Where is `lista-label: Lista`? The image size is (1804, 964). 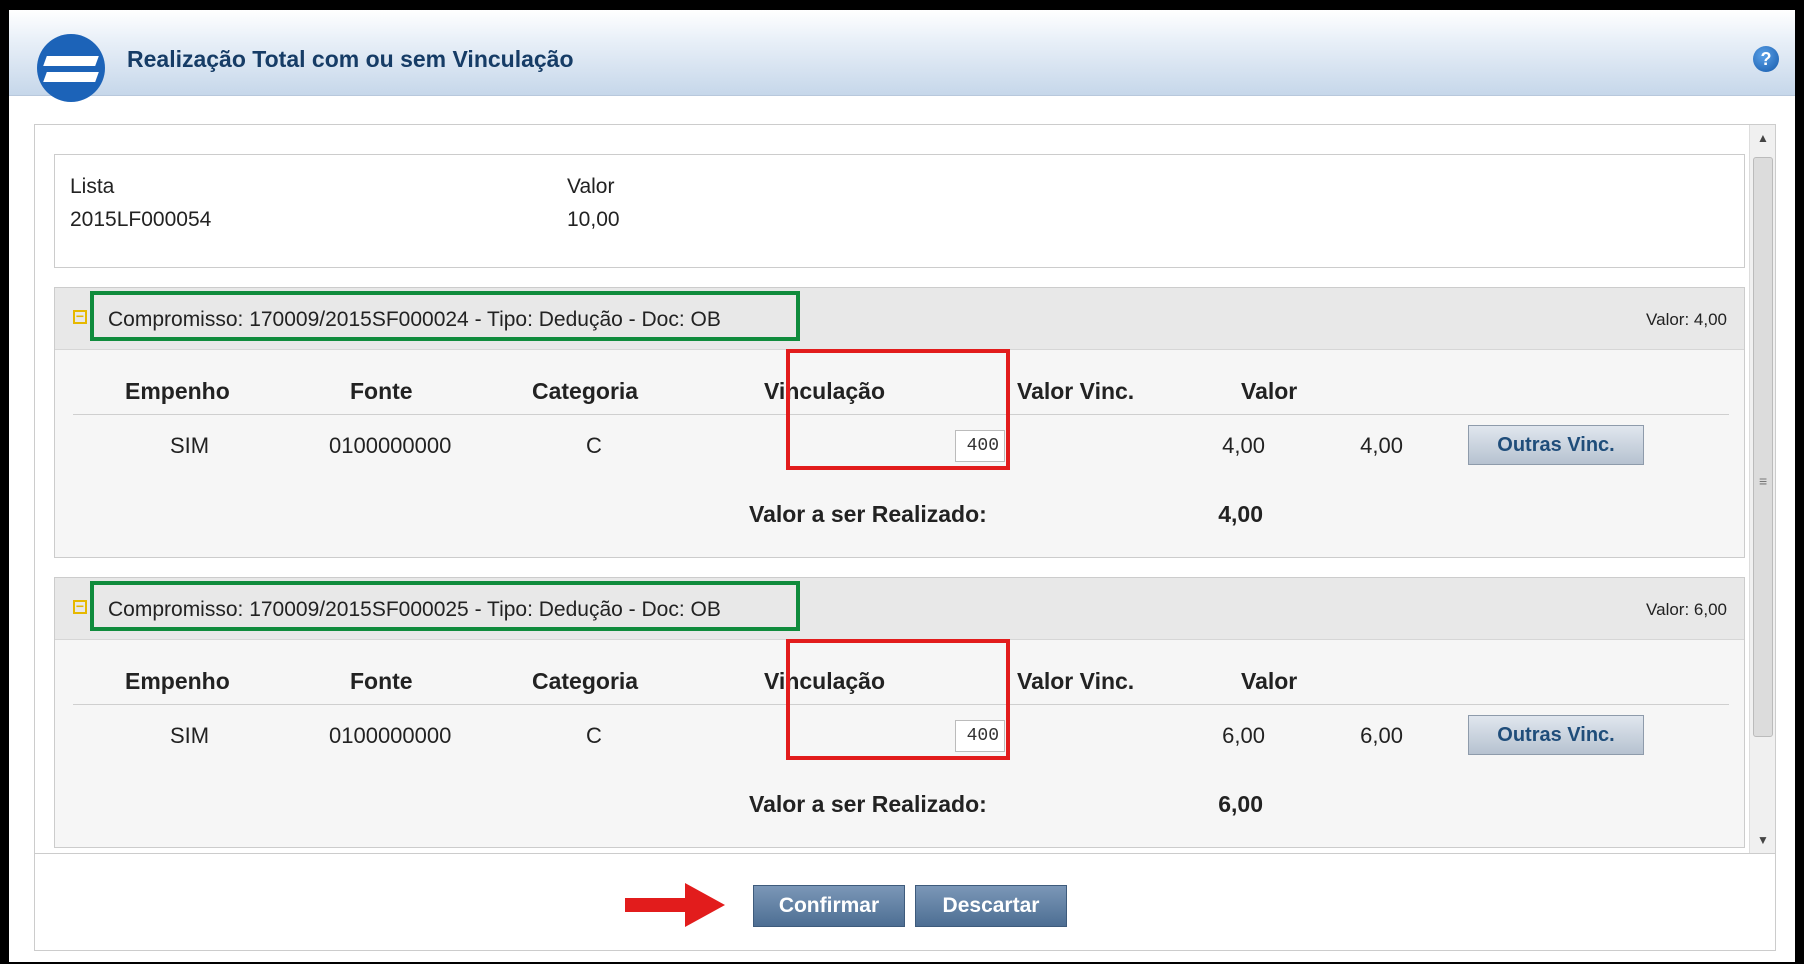 lista-label: Lista is located at coordinates (92, 186).